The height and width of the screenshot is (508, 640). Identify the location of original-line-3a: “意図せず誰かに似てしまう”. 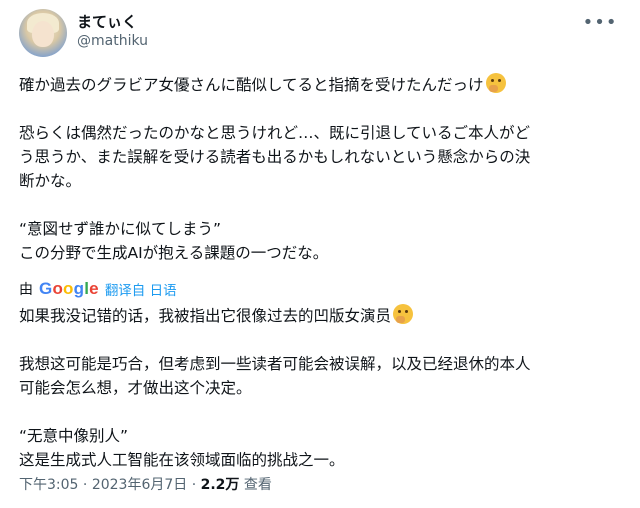
(120, 229).